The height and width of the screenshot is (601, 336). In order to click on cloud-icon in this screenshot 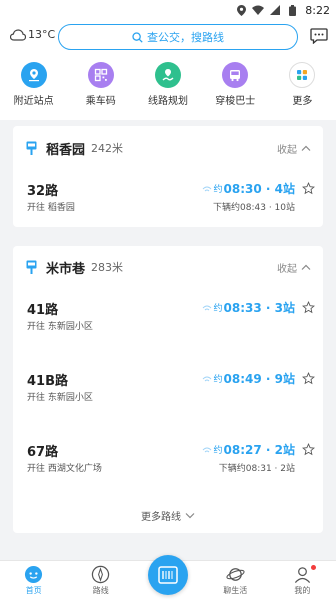, I will do `click(18, 34)`.